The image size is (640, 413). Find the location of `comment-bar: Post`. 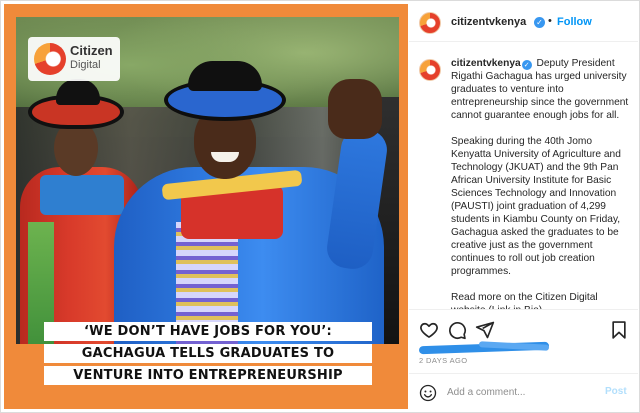

comment-bar: Post is located at coordinates (523, 391).